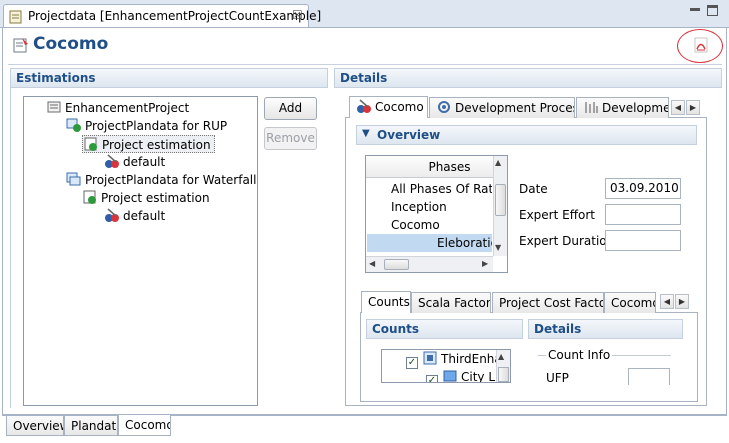 The image size is (729, 443). Describe the element at coordinates (567, 241) in the screenshot. I see `expert-duration-label: Expert Duration` at that location.